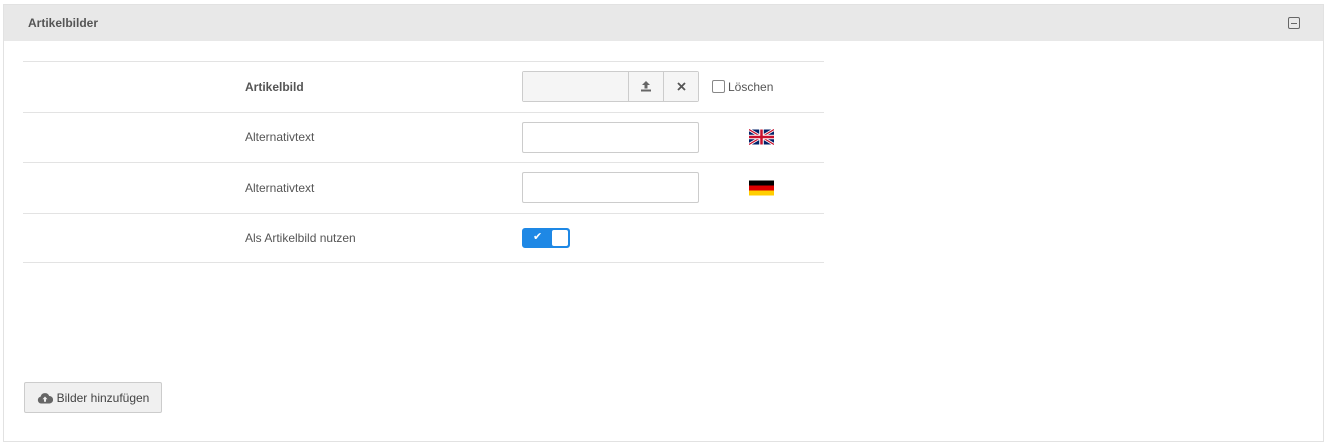 Image resolution: width=1329 pixels, height=448 pixels. I want to click on delete-checkbox-label: Löschen, so click(768, 87).